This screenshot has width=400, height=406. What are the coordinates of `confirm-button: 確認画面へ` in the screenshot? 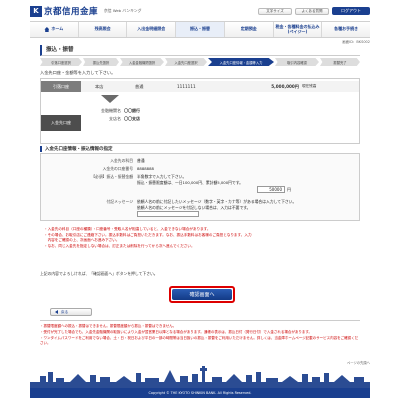 It's located at (202, 294).